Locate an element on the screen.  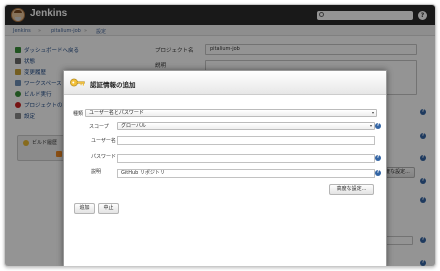
dialog-title: 認証情報の追加 is located at coordinates (113, 85).